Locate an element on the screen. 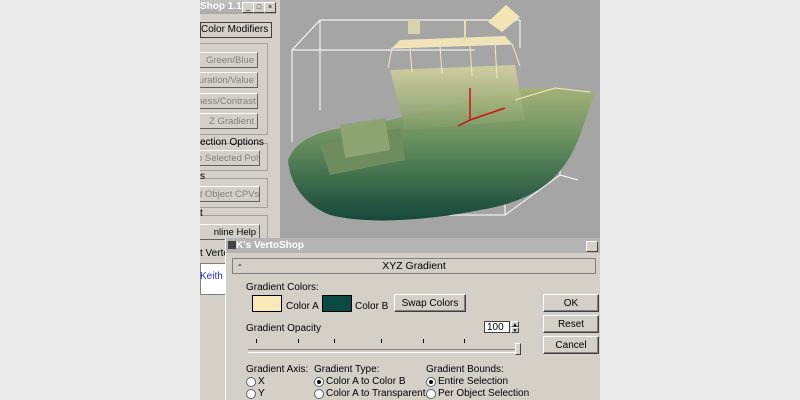 The image size is (800, 400). type-a-to-transparent-label: Color A to Transparent is located at coordinates (376, 393).